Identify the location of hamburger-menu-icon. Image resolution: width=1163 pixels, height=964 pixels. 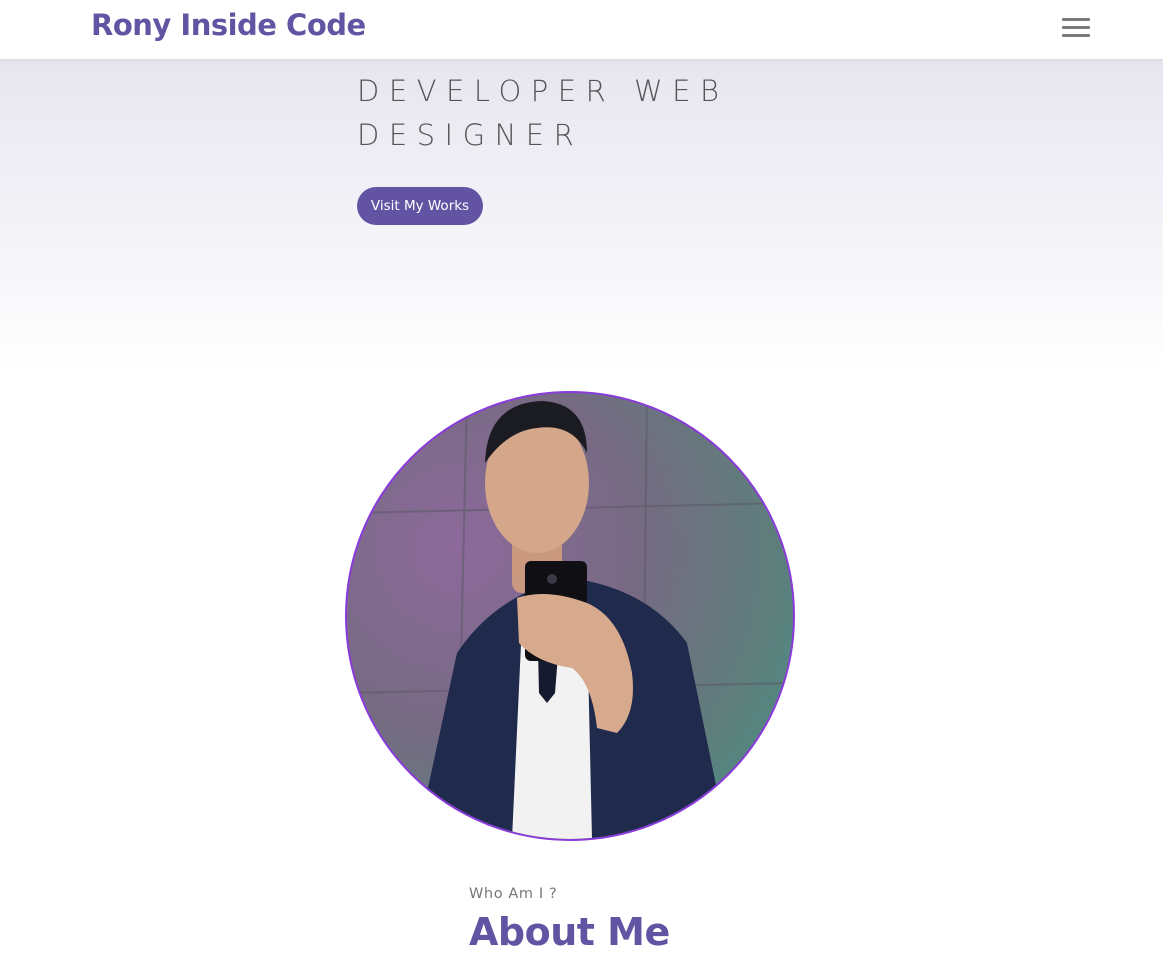
(1076, 28).